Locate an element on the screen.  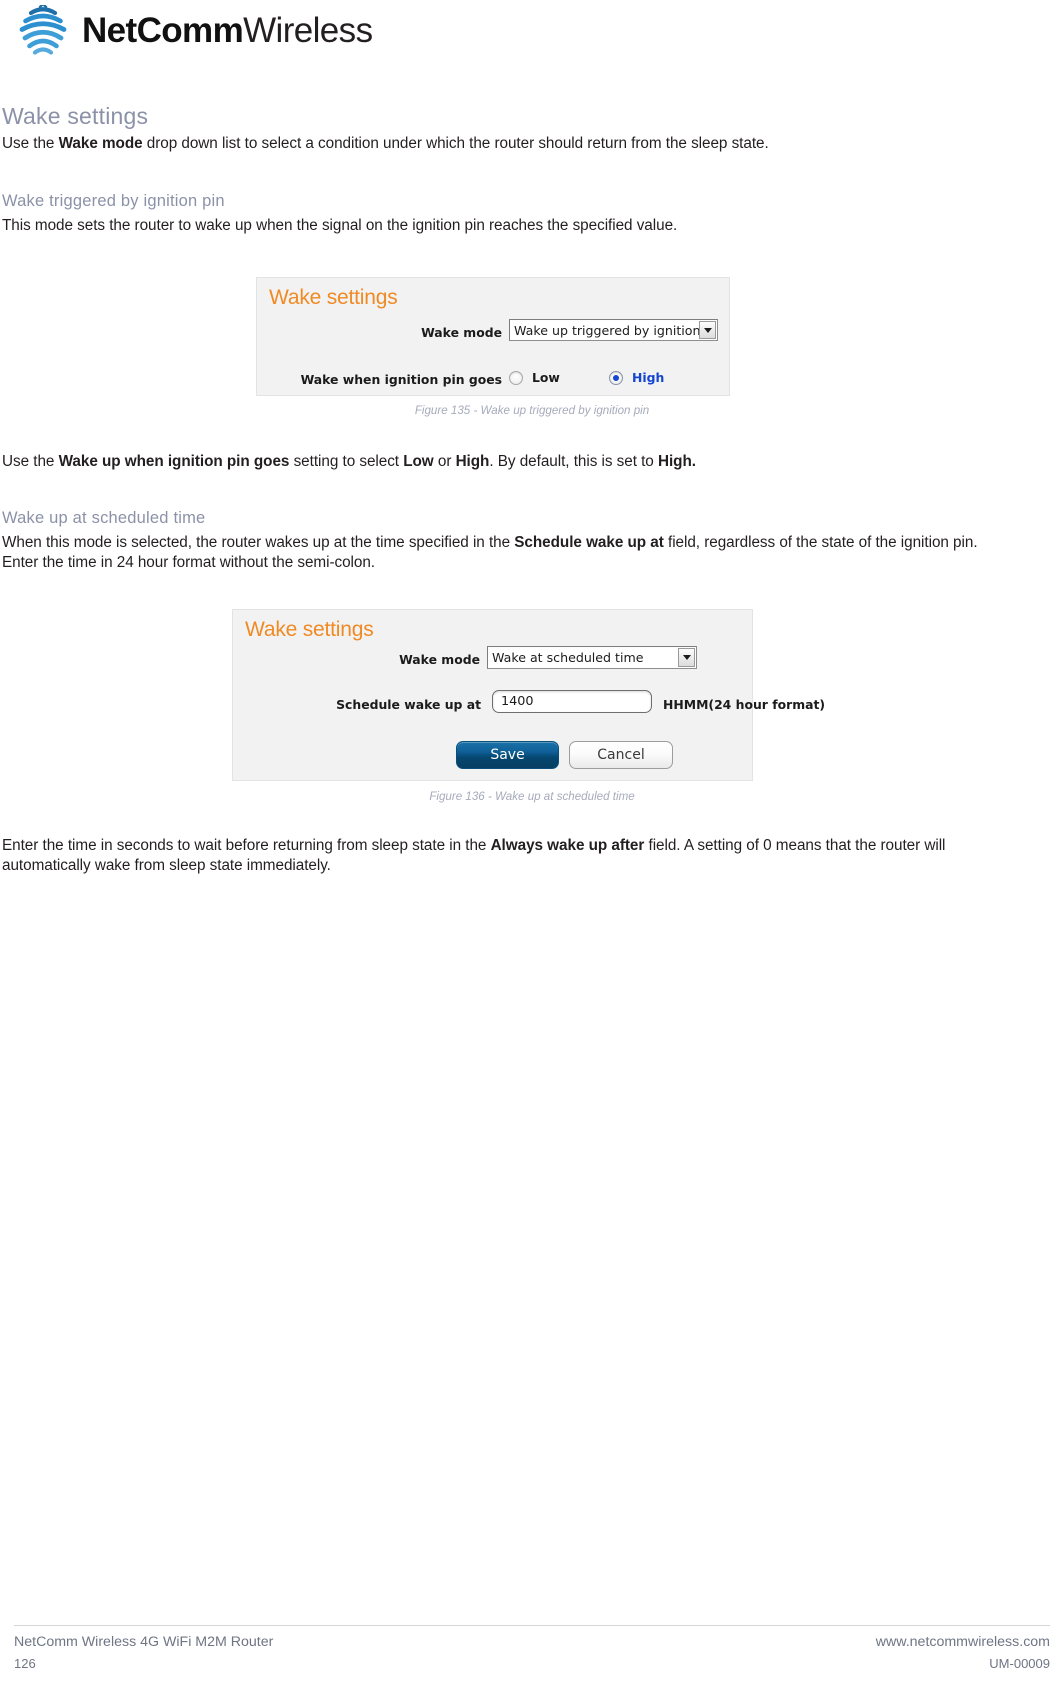
p2-mid-2: or is located at coordinates (444, 461).